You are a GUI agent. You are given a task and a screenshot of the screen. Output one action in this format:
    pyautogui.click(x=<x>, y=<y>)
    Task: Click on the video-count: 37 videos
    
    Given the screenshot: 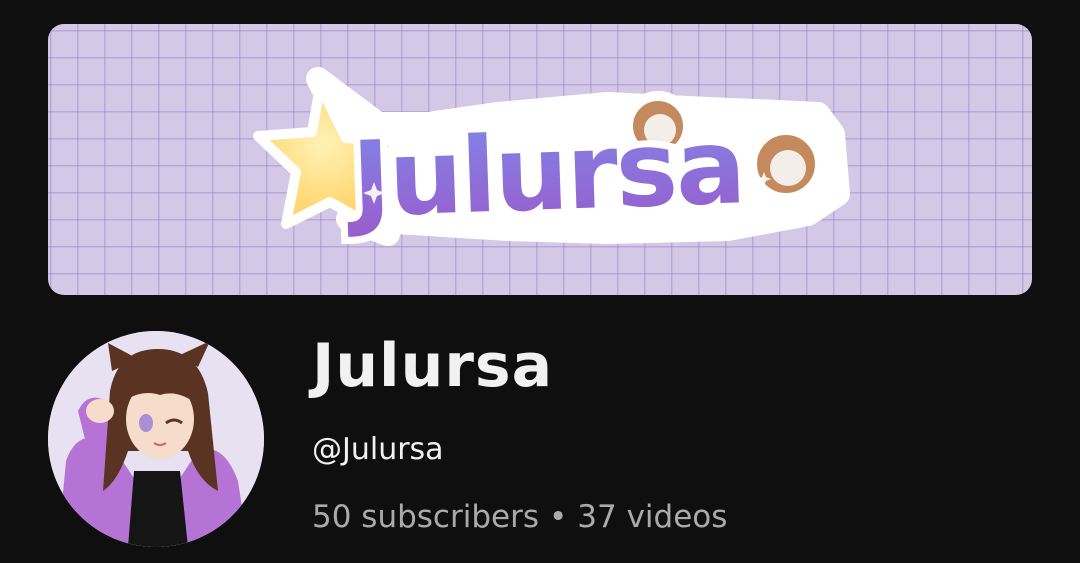 What is the action you would take?
    pyautogui.click(x=652, y=517)
    